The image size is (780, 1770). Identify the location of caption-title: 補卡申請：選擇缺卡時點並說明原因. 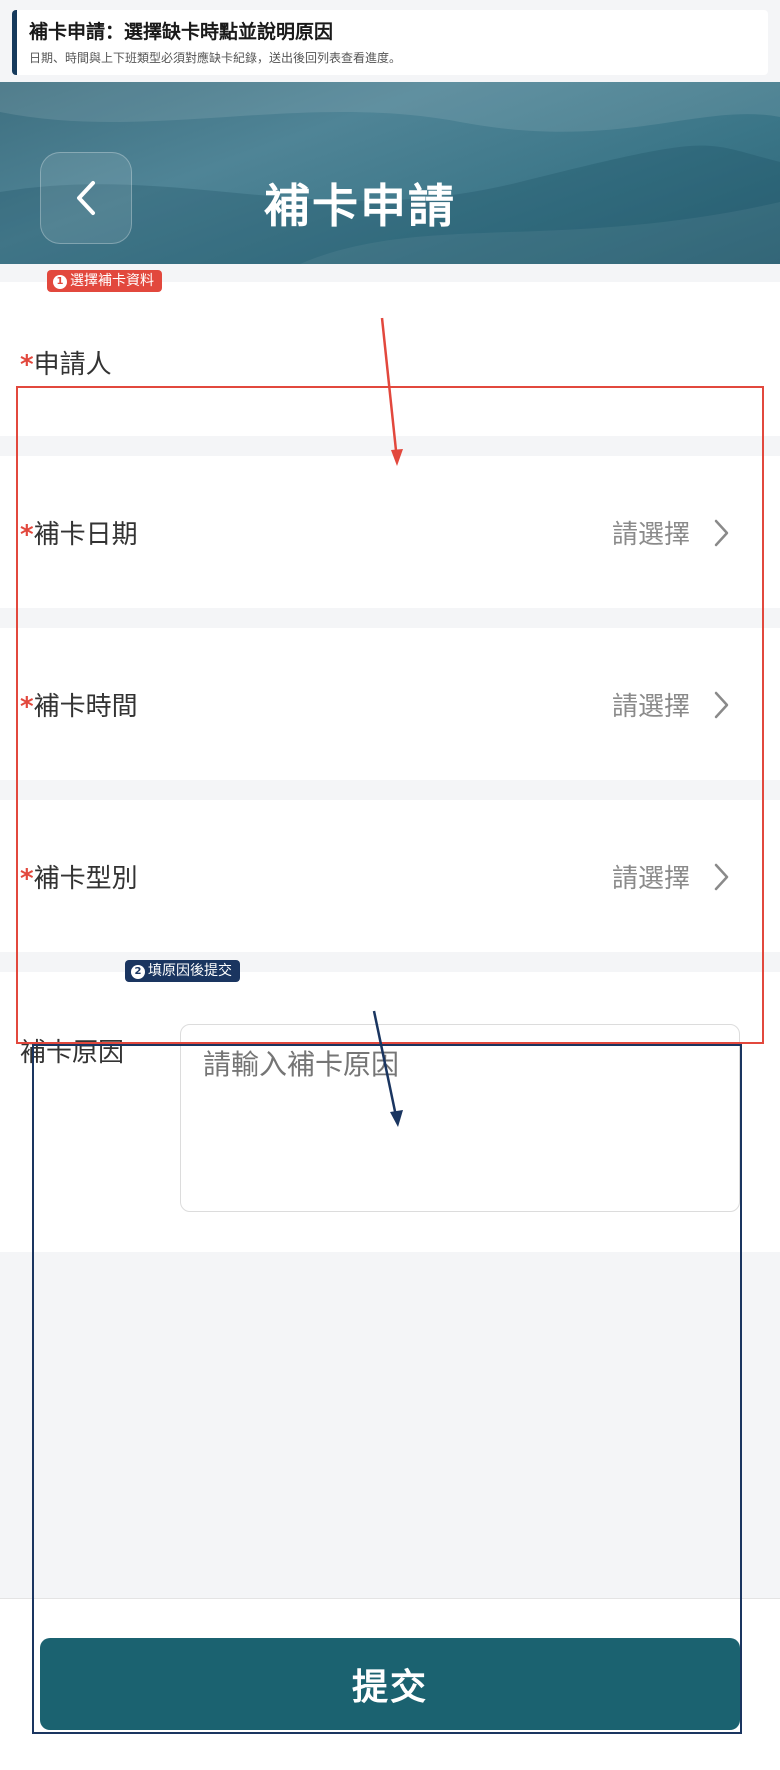
(181, 32).